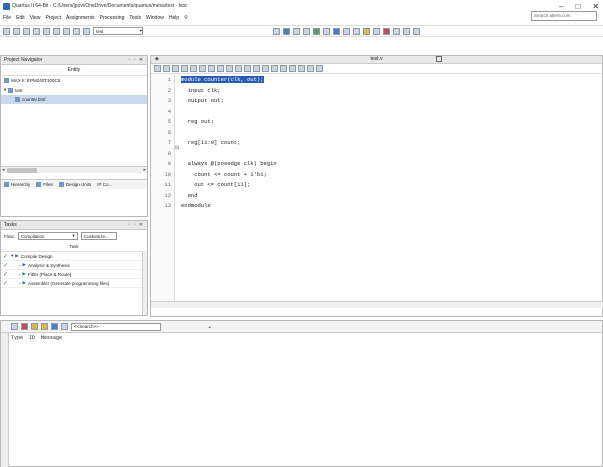  What do you see at coordinates (53, 18) in the screenshot?
I see `menu-project: Project` at bounding box center [53, 18].